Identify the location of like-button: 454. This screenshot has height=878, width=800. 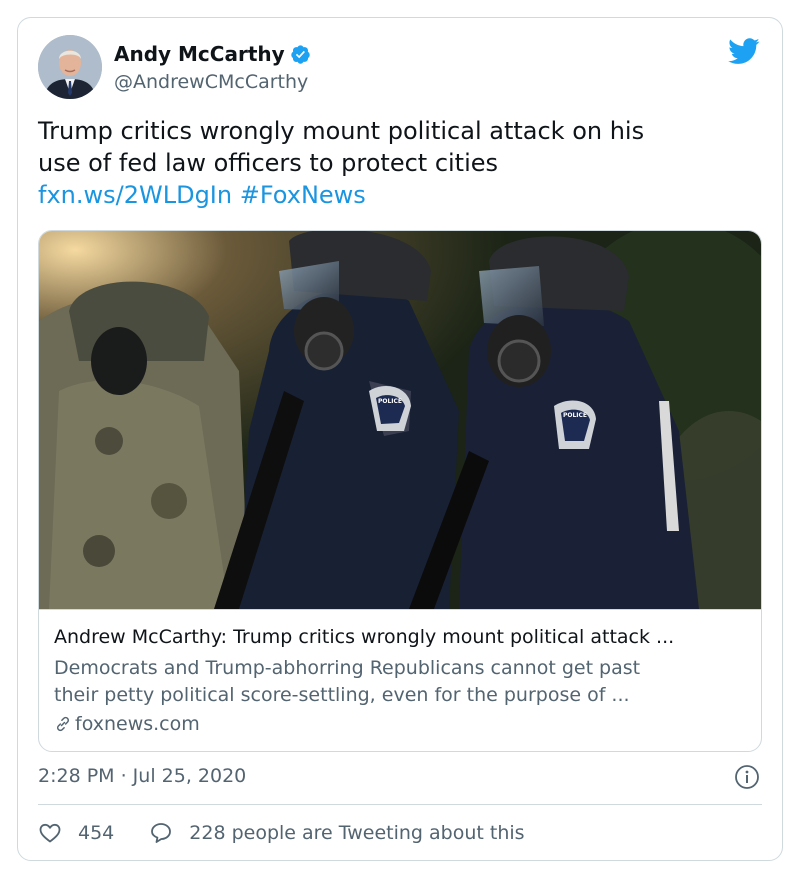
(76, 833).